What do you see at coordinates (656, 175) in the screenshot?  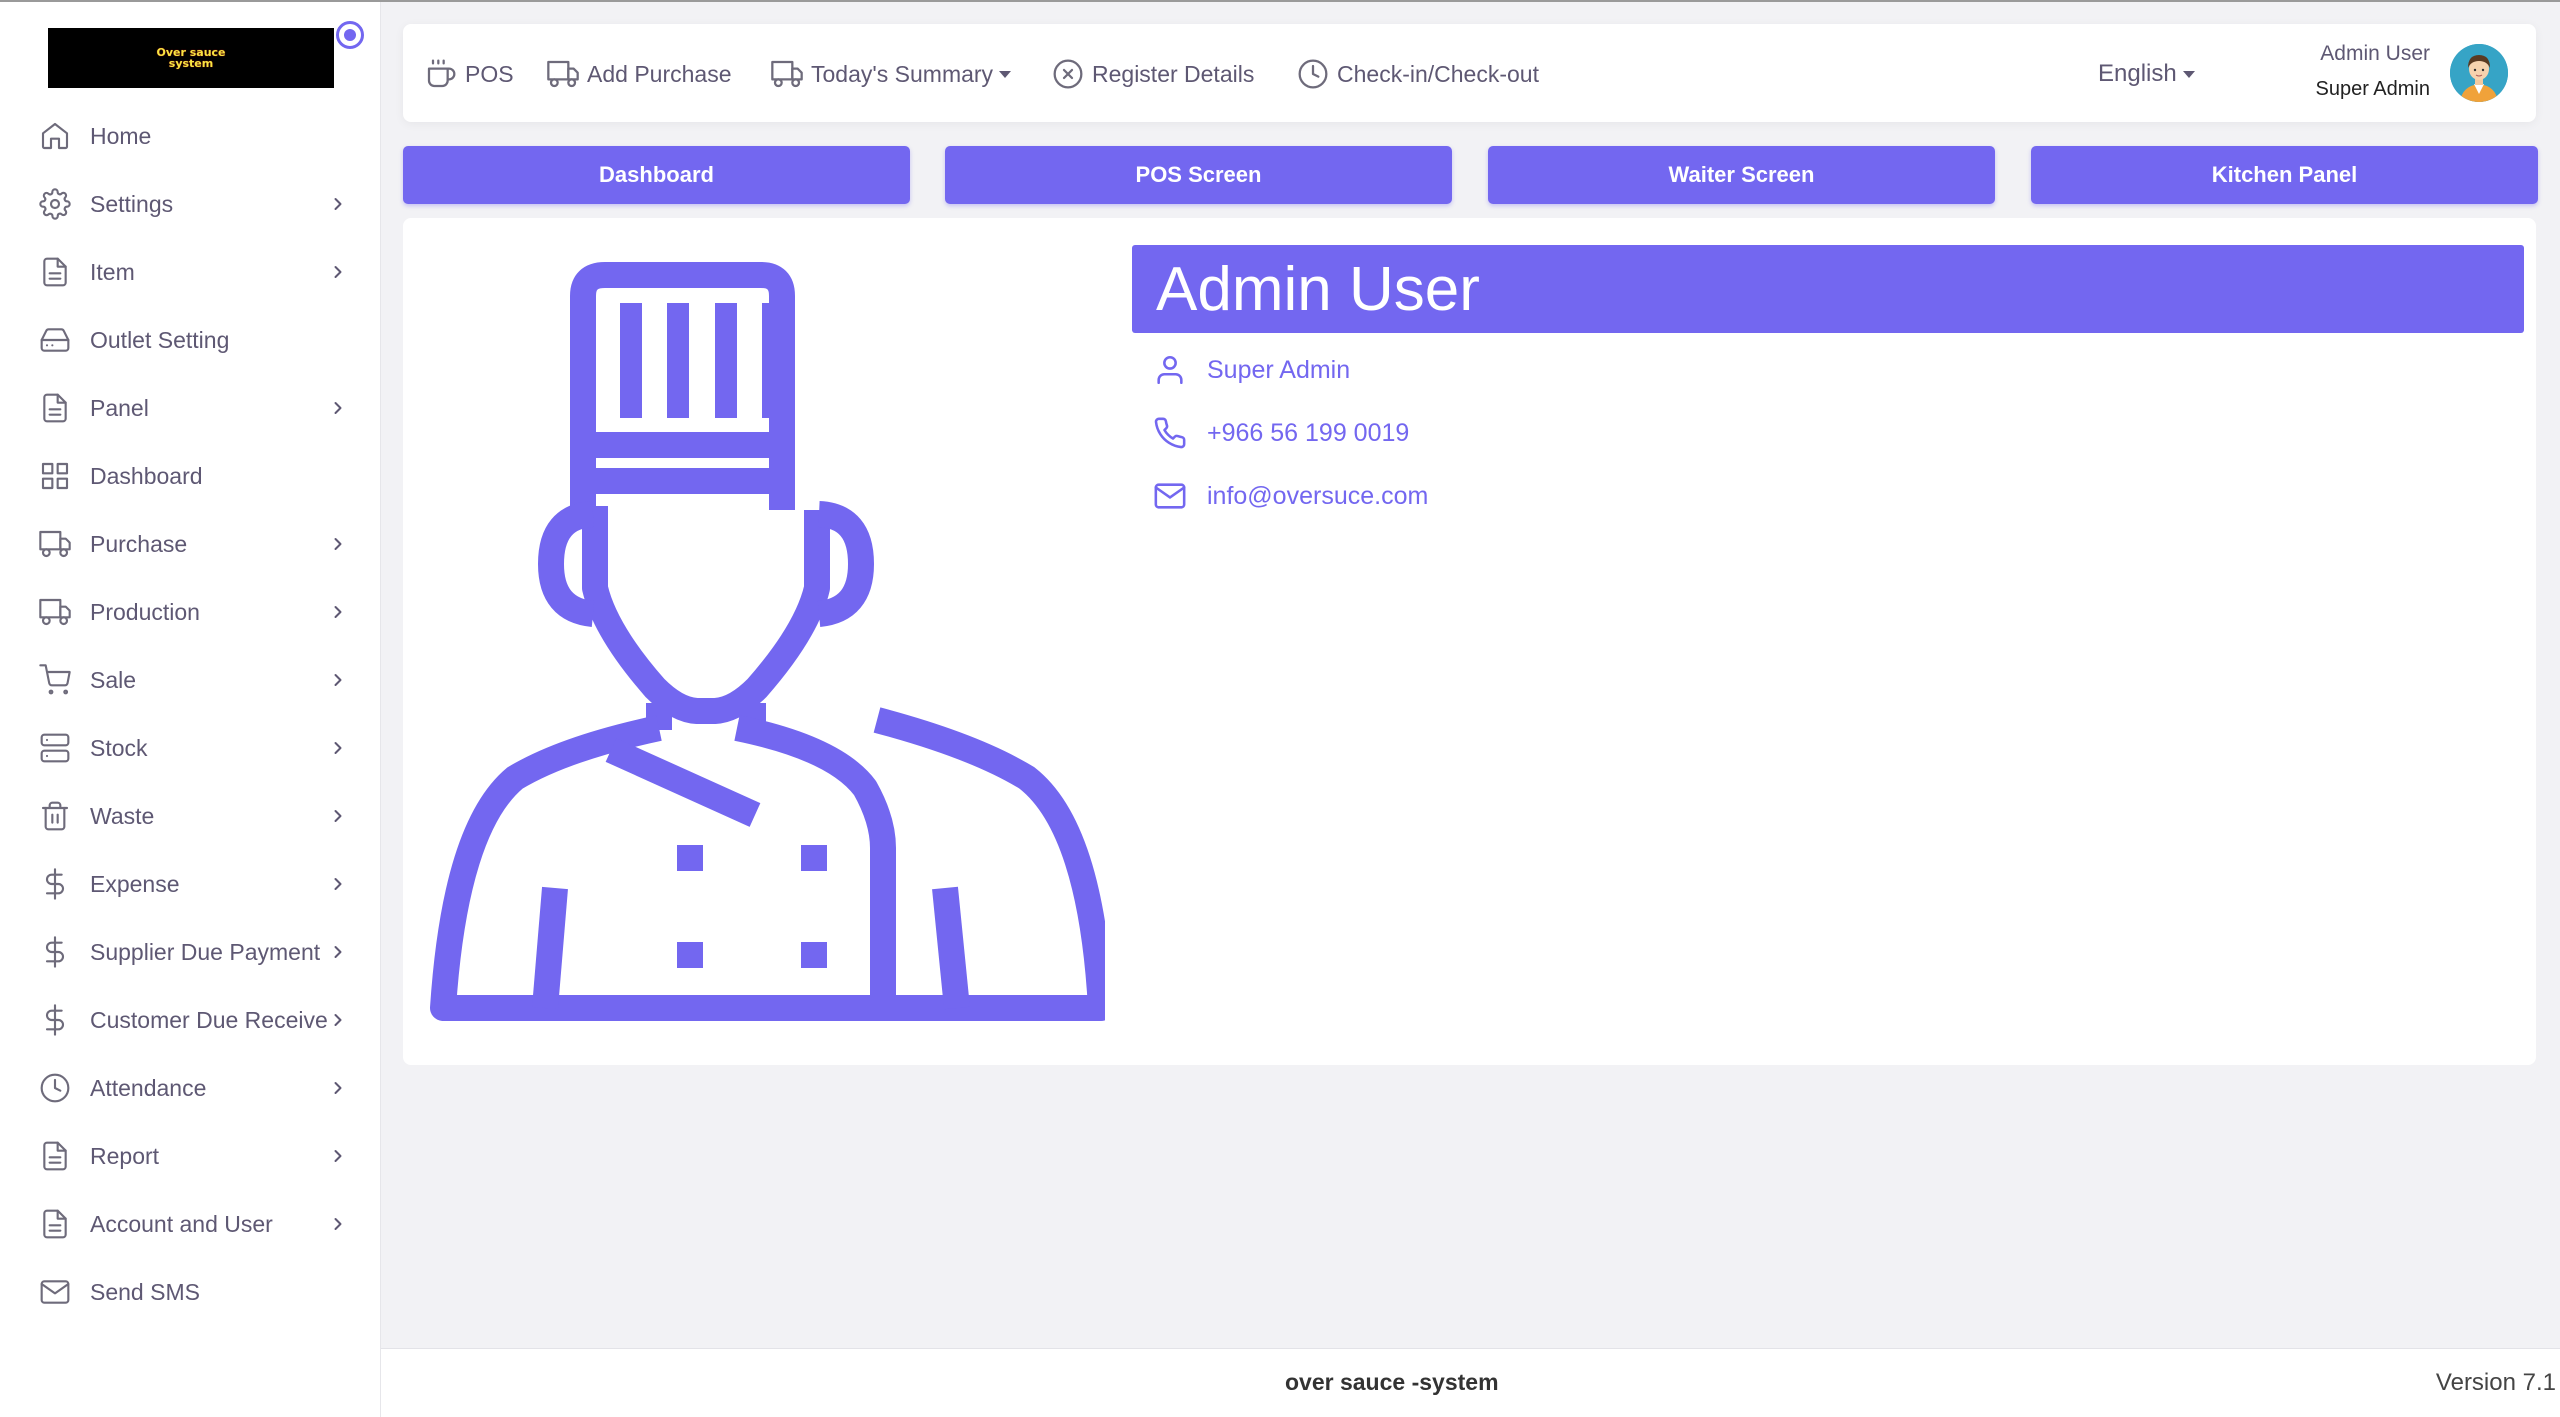 I see `dashboard-button: Dashboard` at bounding box center [656, 175].